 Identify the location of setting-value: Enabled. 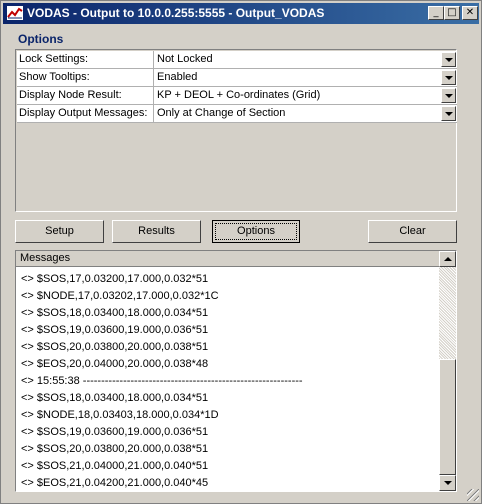
(177, 77).